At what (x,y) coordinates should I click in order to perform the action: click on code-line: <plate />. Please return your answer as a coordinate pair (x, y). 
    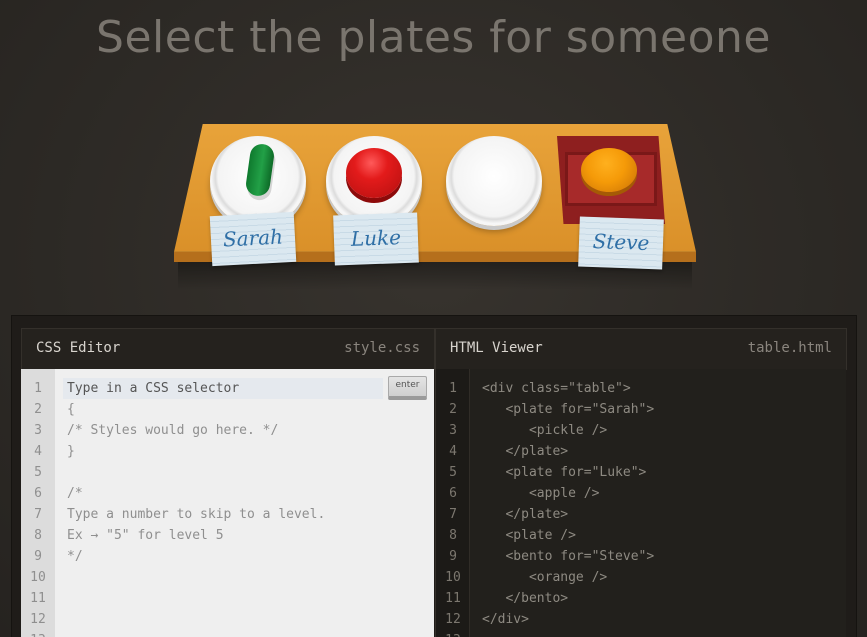
    Looking at the image, I should click on (529, 535).